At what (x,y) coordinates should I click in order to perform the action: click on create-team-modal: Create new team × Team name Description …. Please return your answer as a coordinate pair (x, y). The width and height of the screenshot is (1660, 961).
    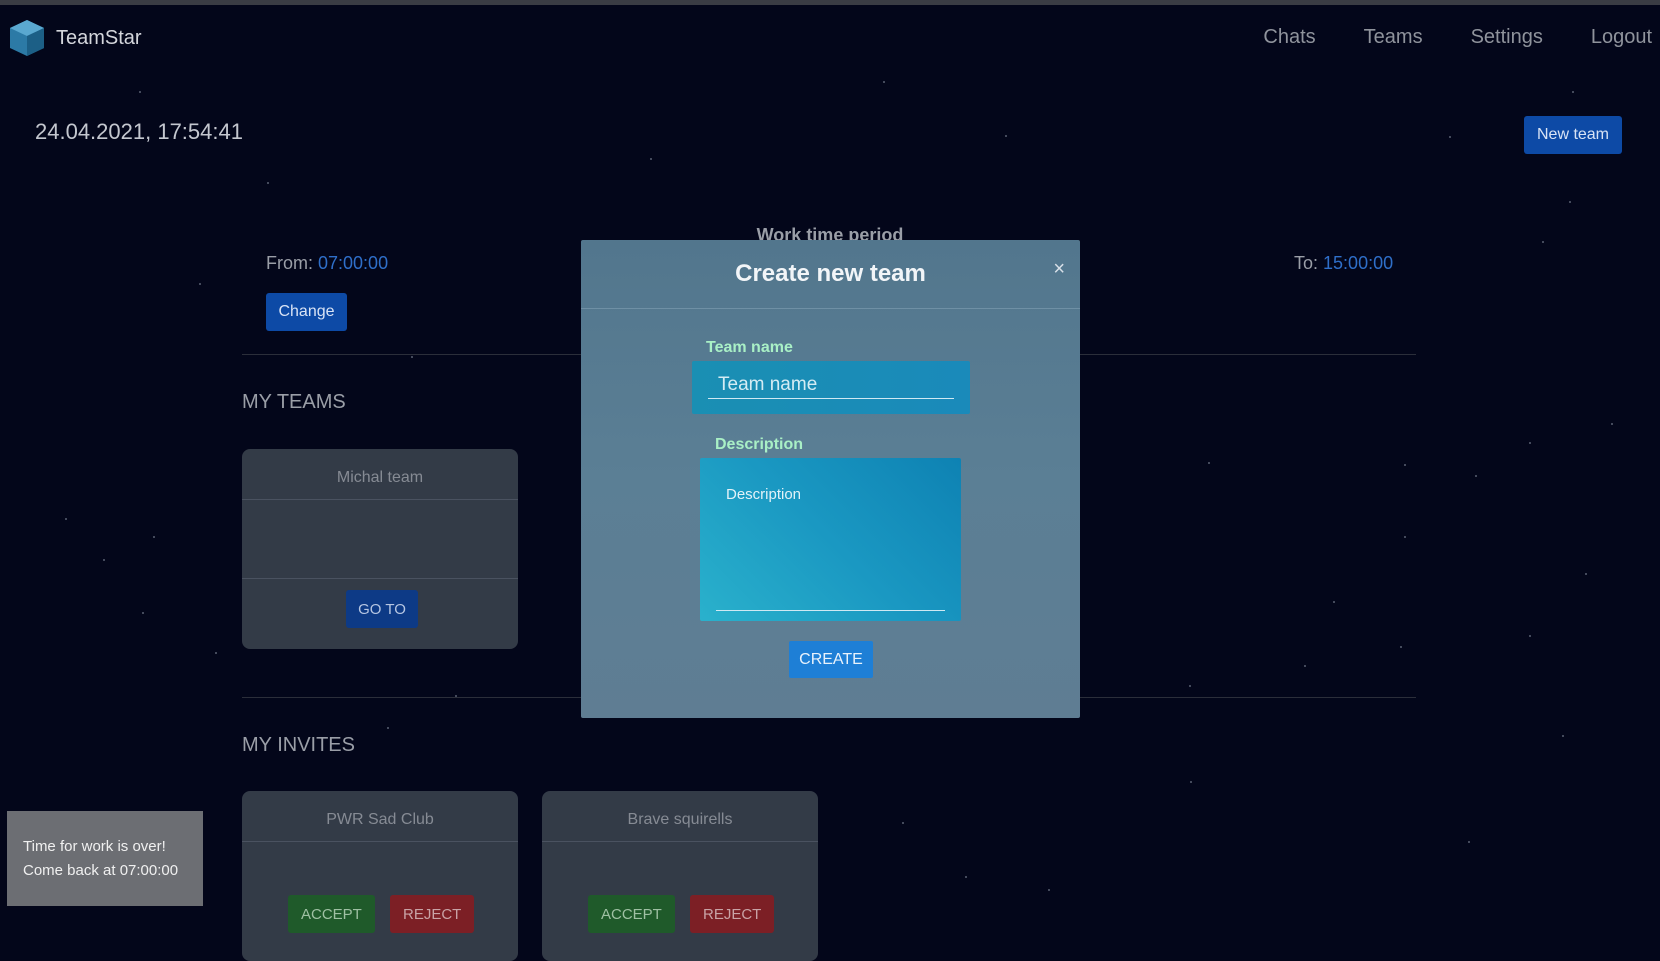
    Looking at the image, I should click on (830, 479).